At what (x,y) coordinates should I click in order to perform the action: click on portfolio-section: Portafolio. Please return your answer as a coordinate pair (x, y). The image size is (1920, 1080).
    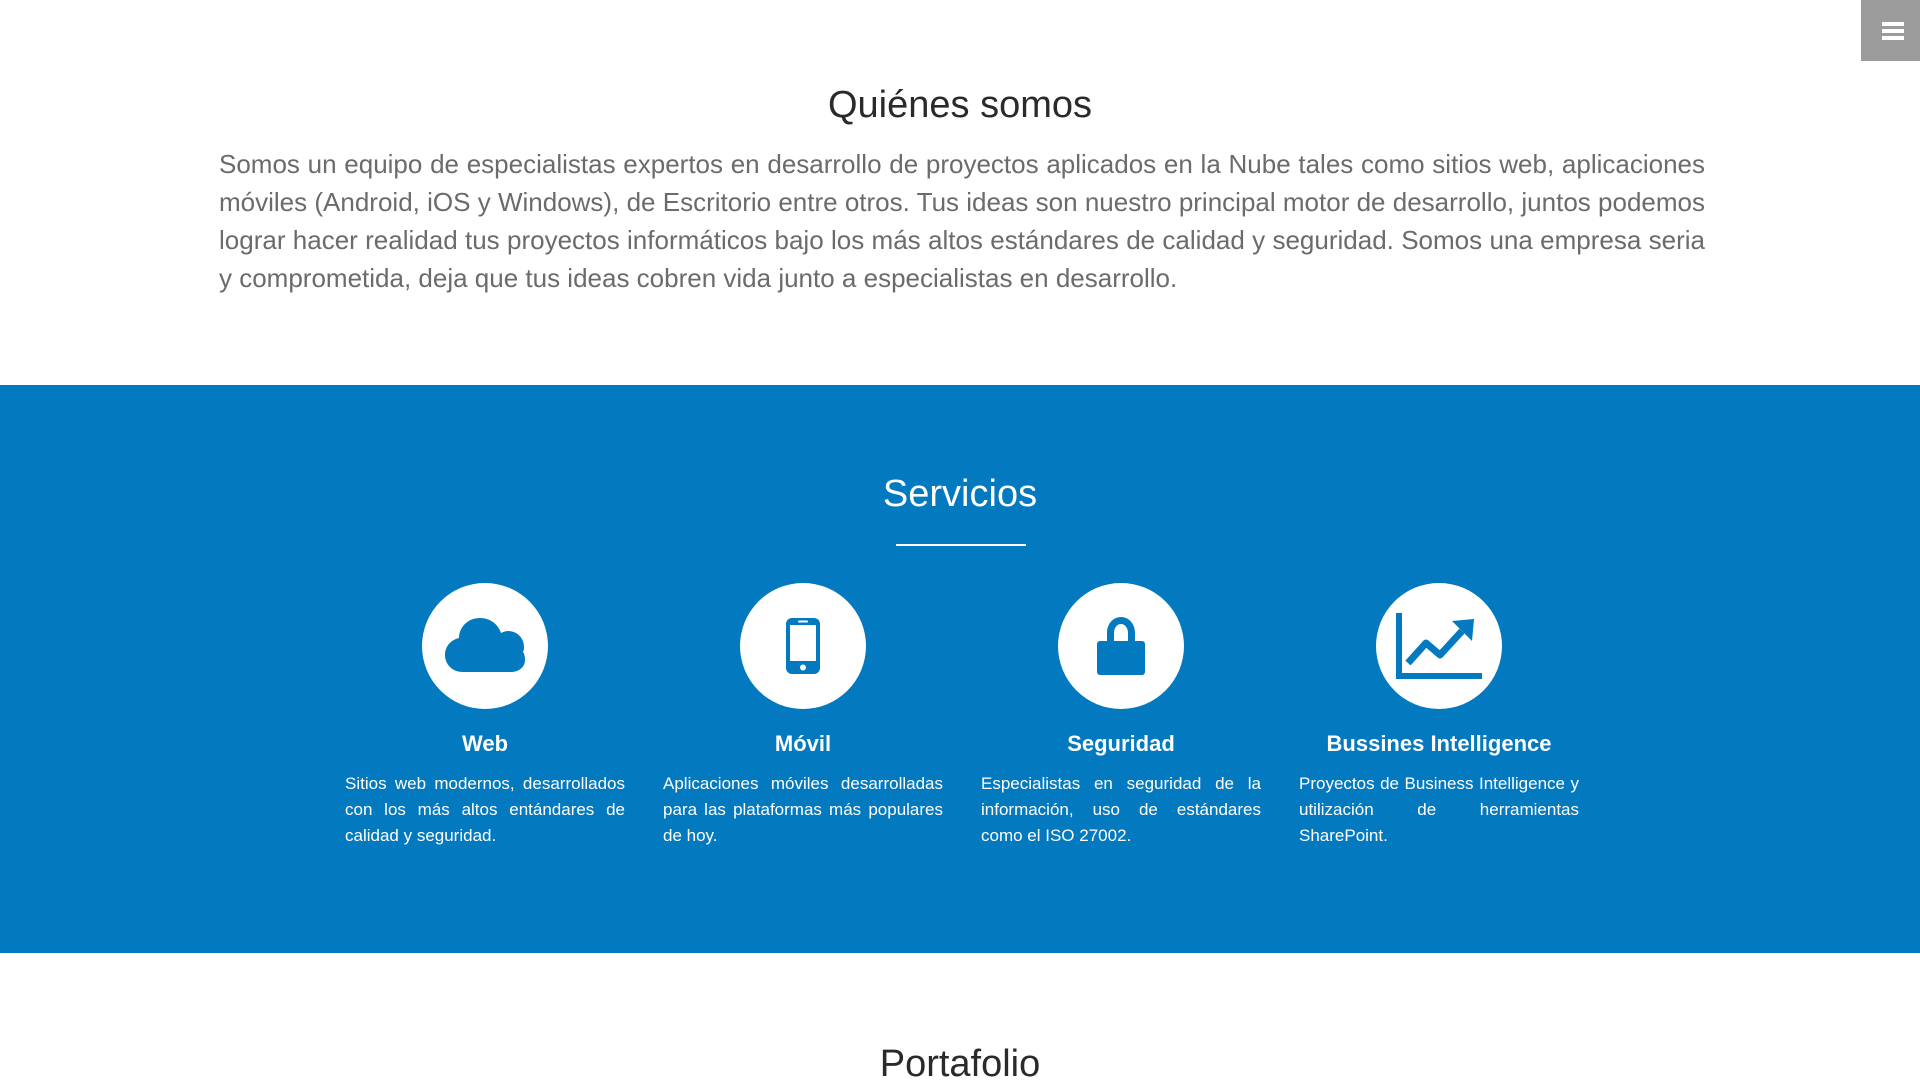
    Looking at the image, I should click on (960, 1016).